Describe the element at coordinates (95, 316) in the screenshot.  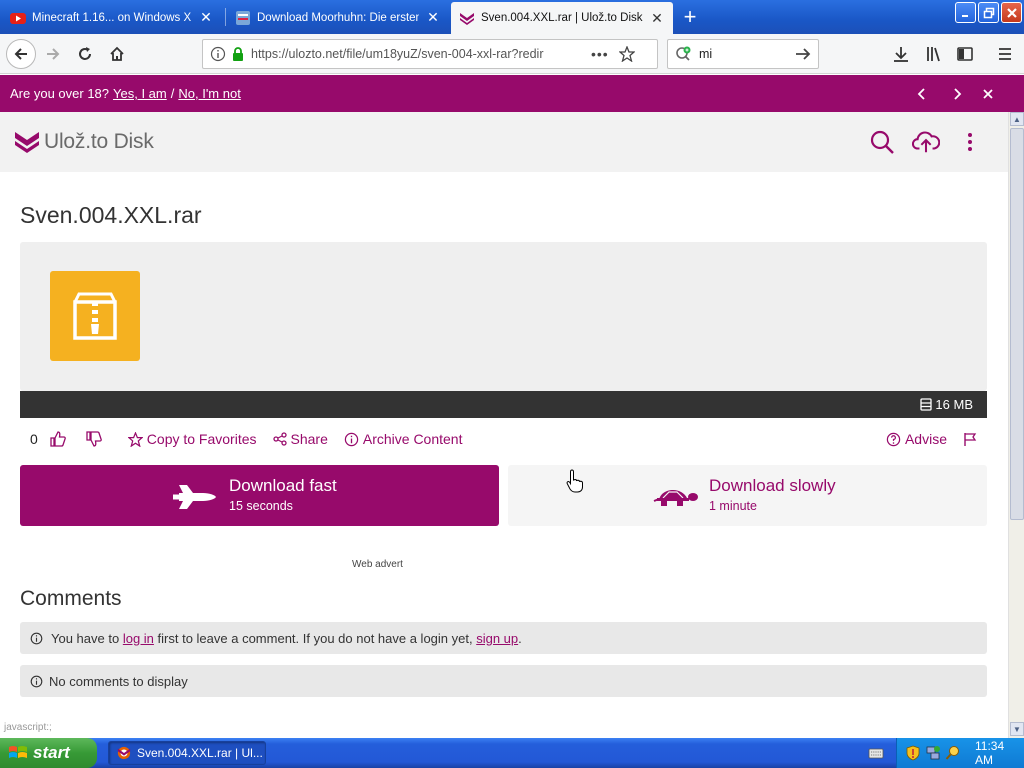
I see `archive-file-icon` at that location.